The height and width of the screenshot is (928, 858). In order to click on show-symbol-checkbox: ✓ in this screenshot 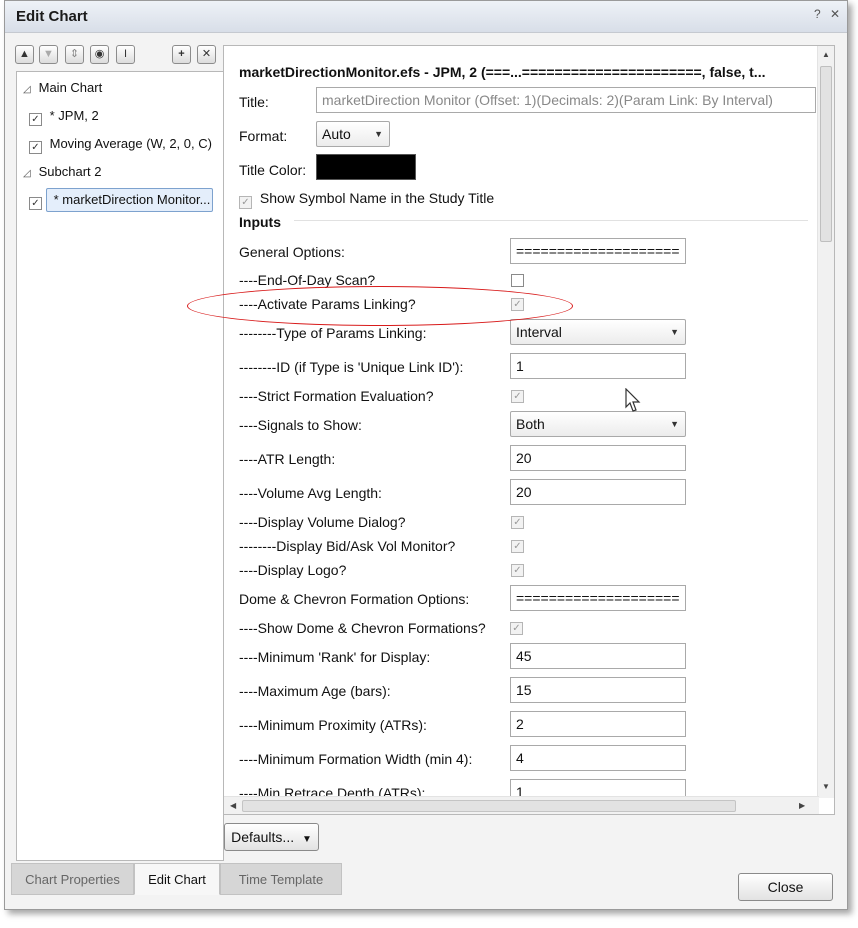, I will do `click(245, 202)`.